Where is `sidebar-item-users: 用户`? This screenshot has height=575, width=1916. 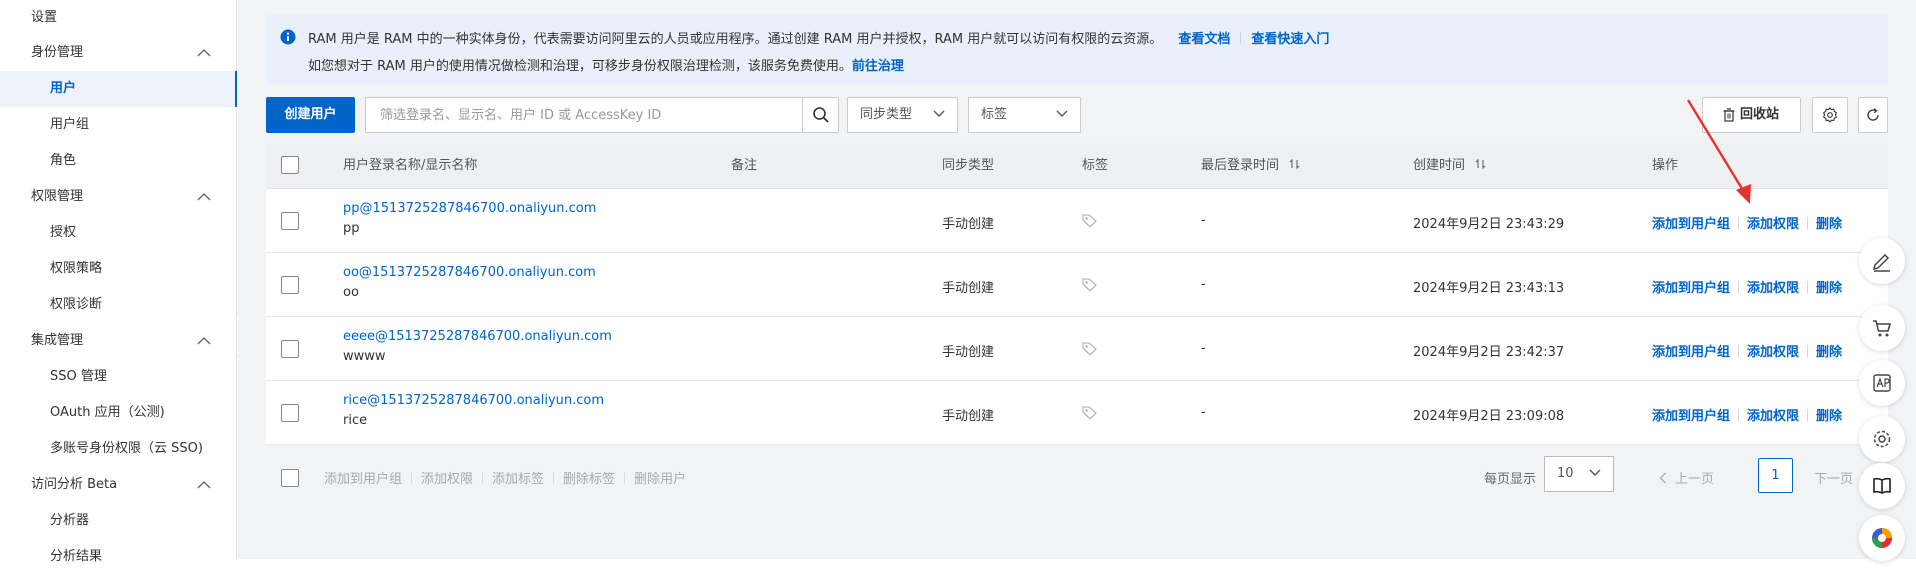 sidebar-item-users: 用户 is located at coordinates (118, 89).